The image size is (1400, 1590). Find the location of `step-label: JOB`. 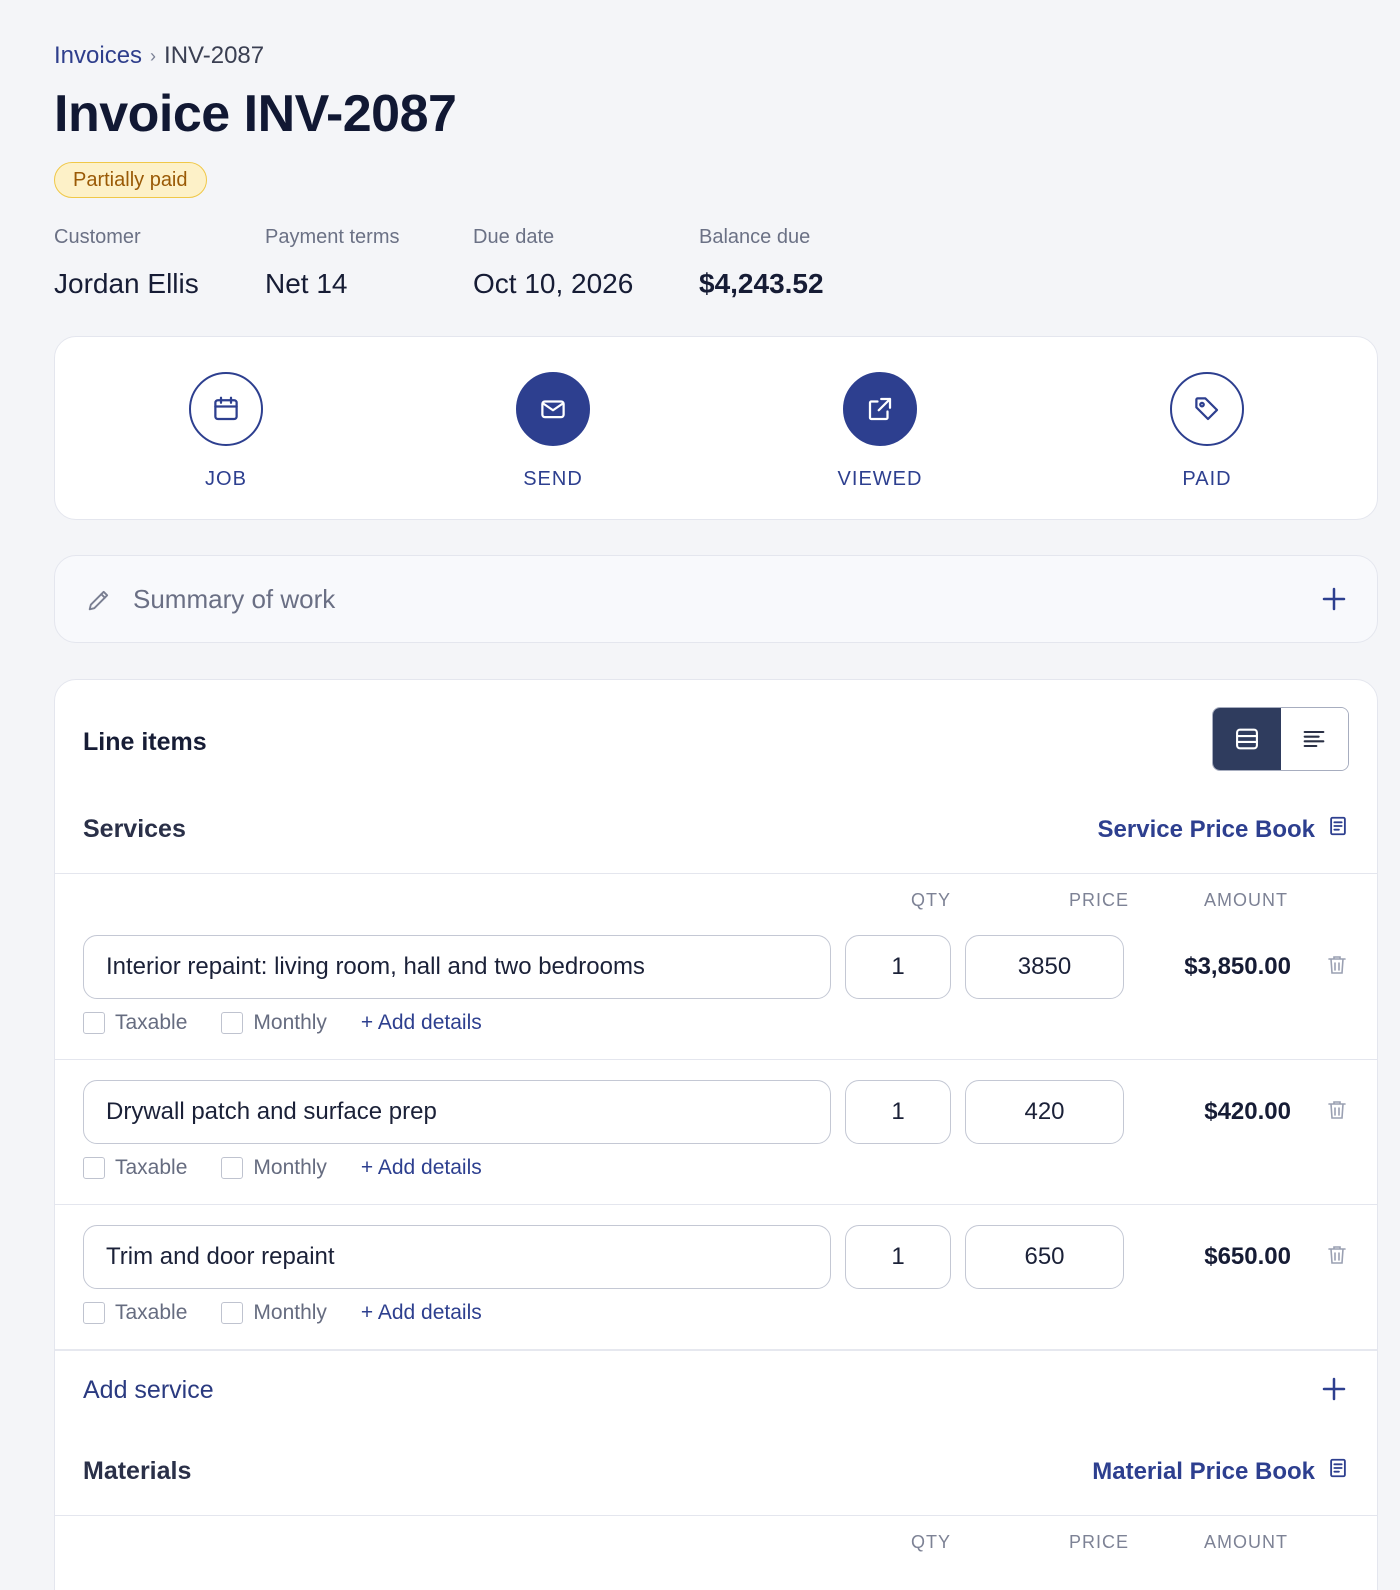

step-label: JOB is located at coordinates (226, 479).